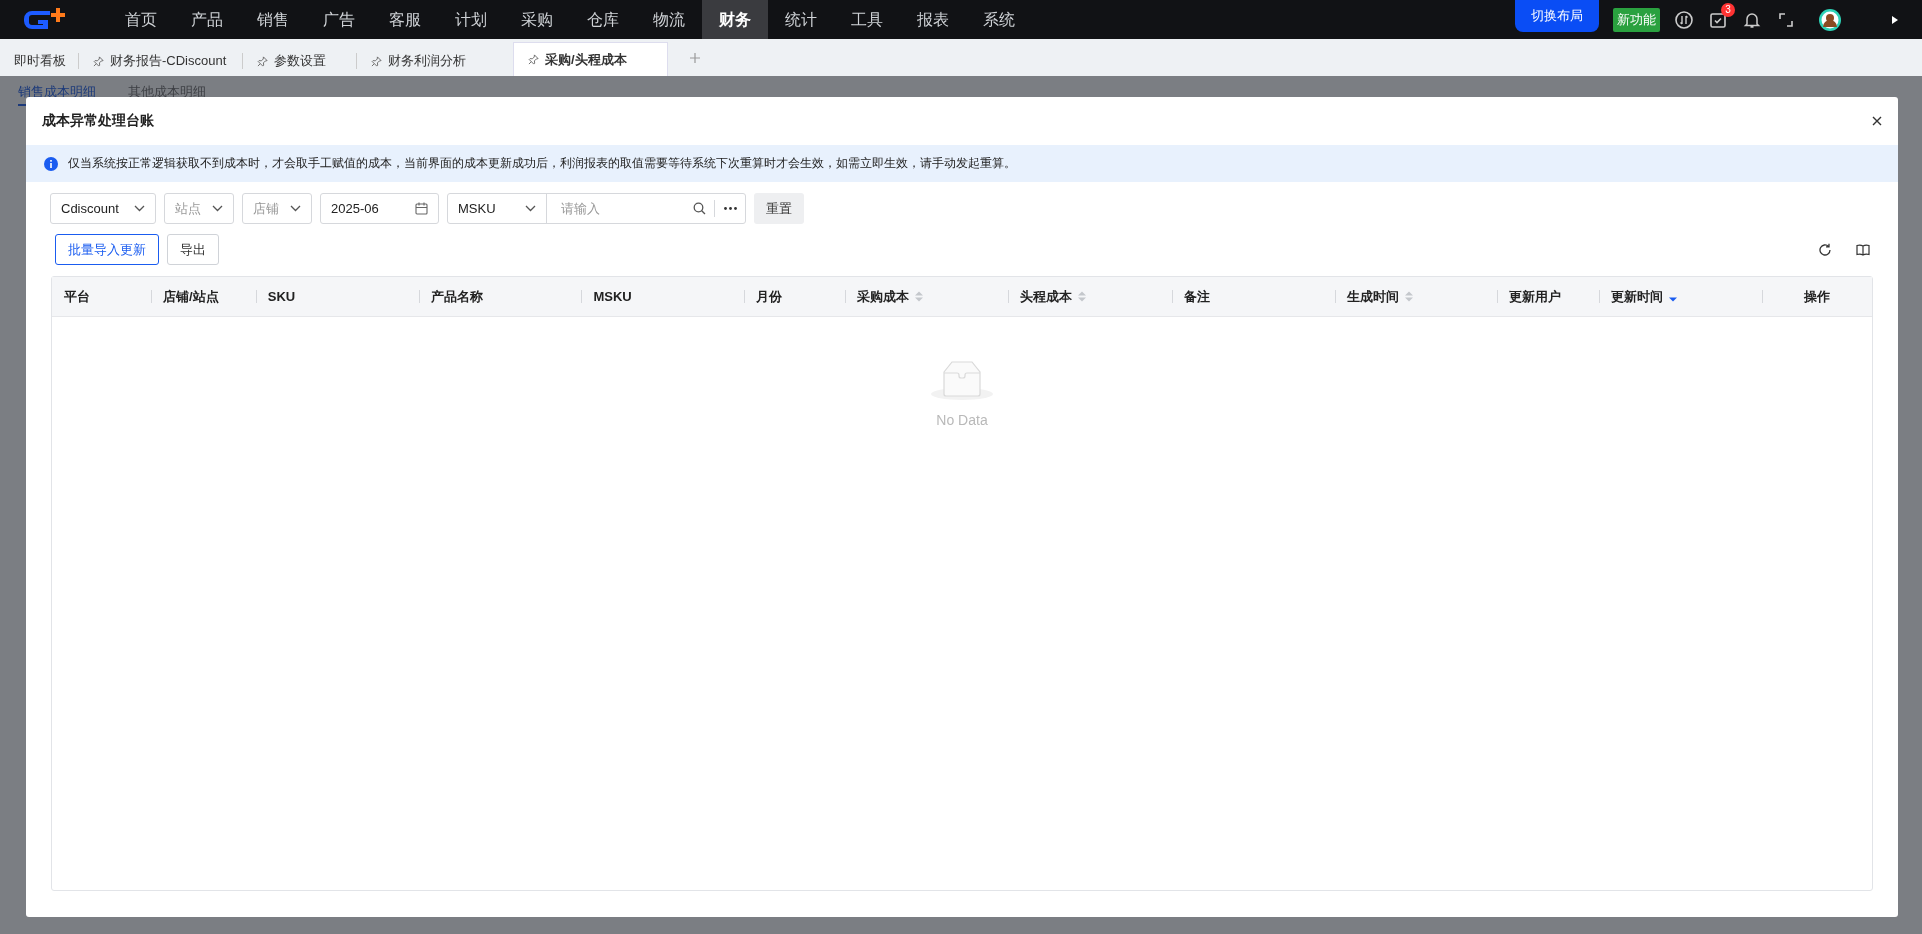 The width and height of the screenshot is (1922, 934). I want to click on refresh-icon, so click(1825, 249).